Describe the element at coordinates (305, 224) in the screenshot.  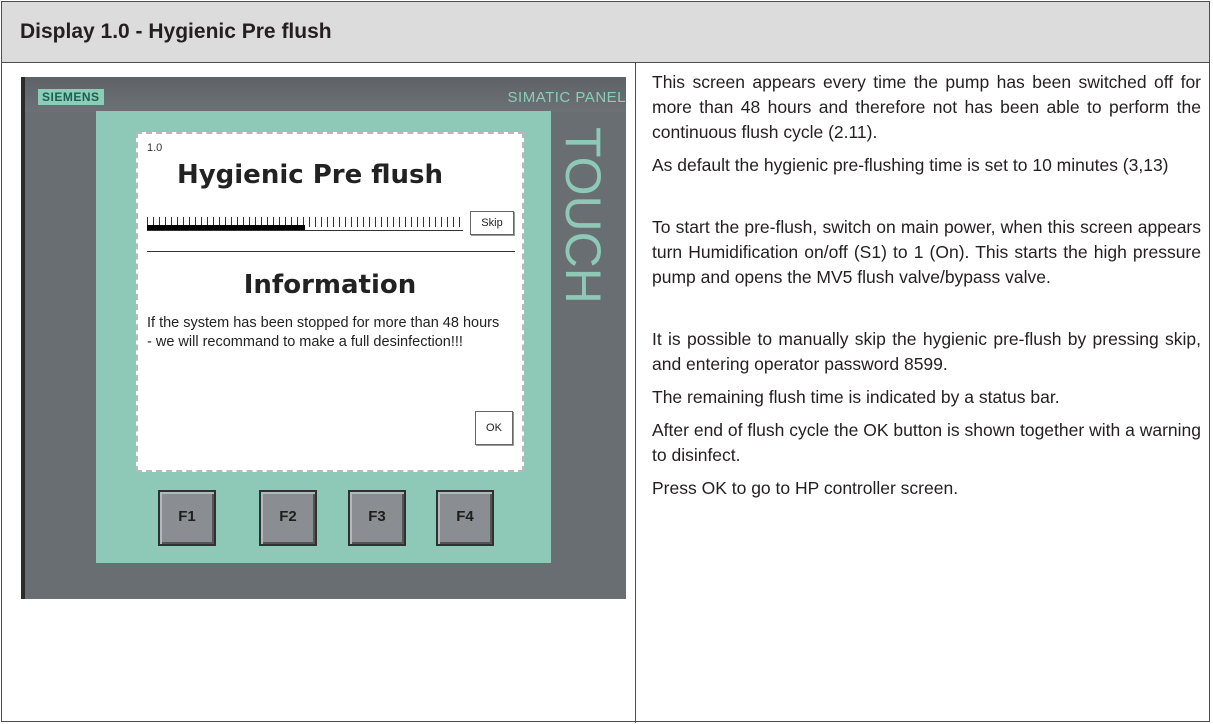
I see `flush-progress-bar` at that location.